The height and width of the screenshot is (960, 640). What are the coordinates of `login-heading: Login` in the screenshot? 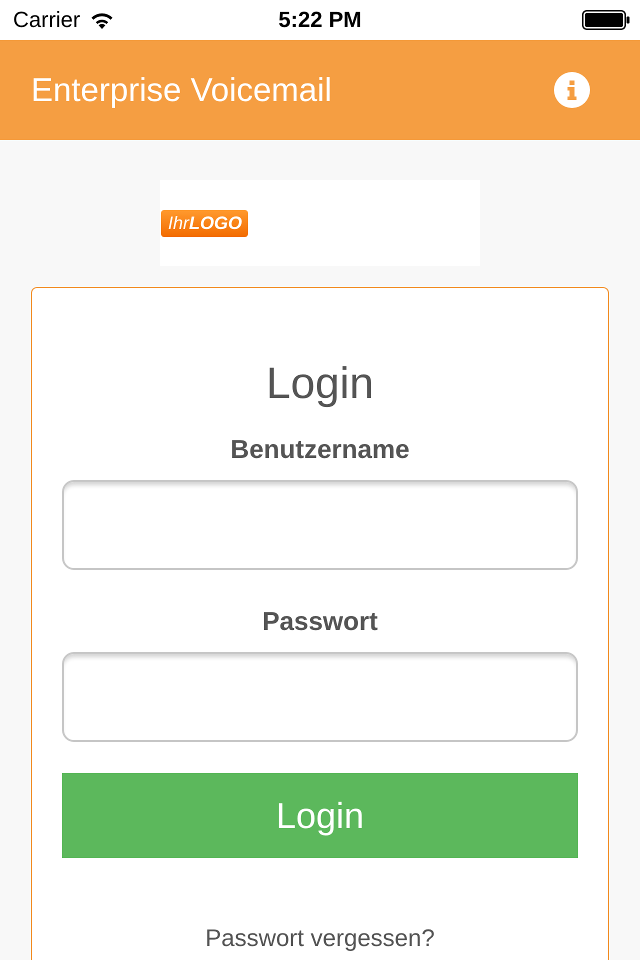 It's located at (320, 384).